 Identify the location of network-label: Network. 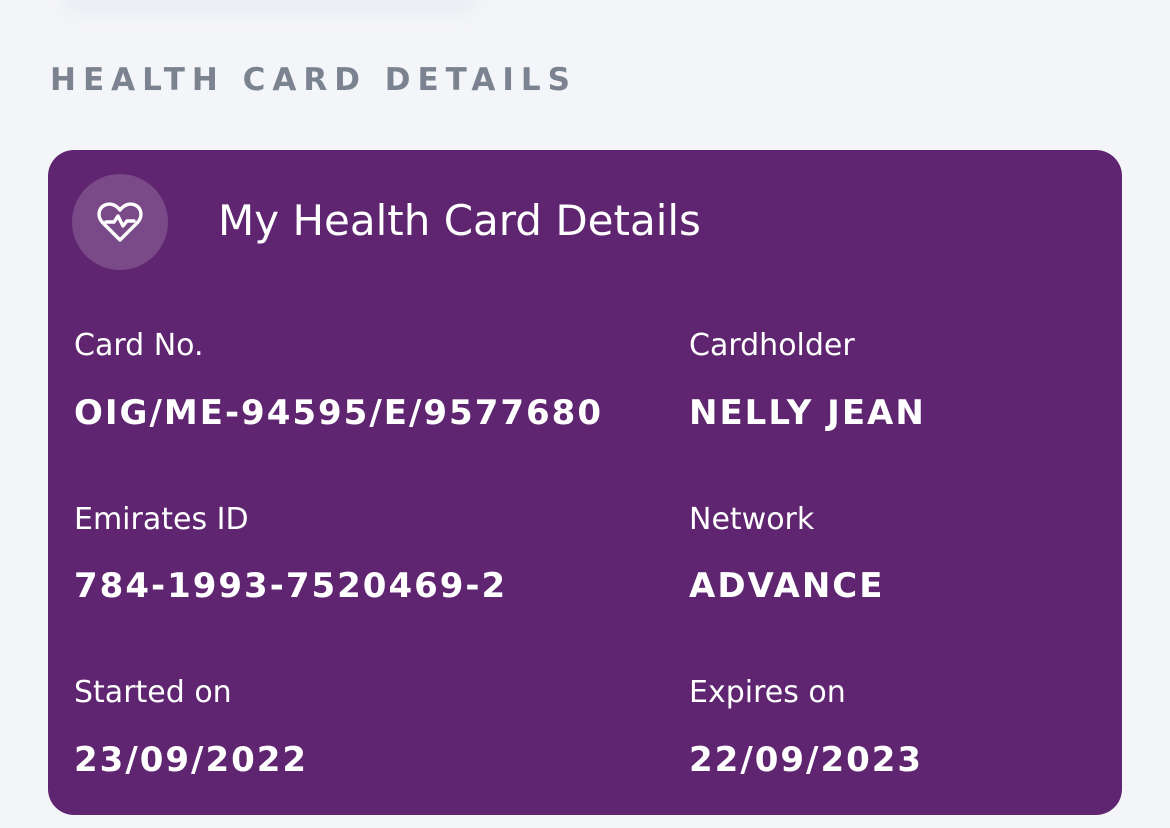
(752, 519).